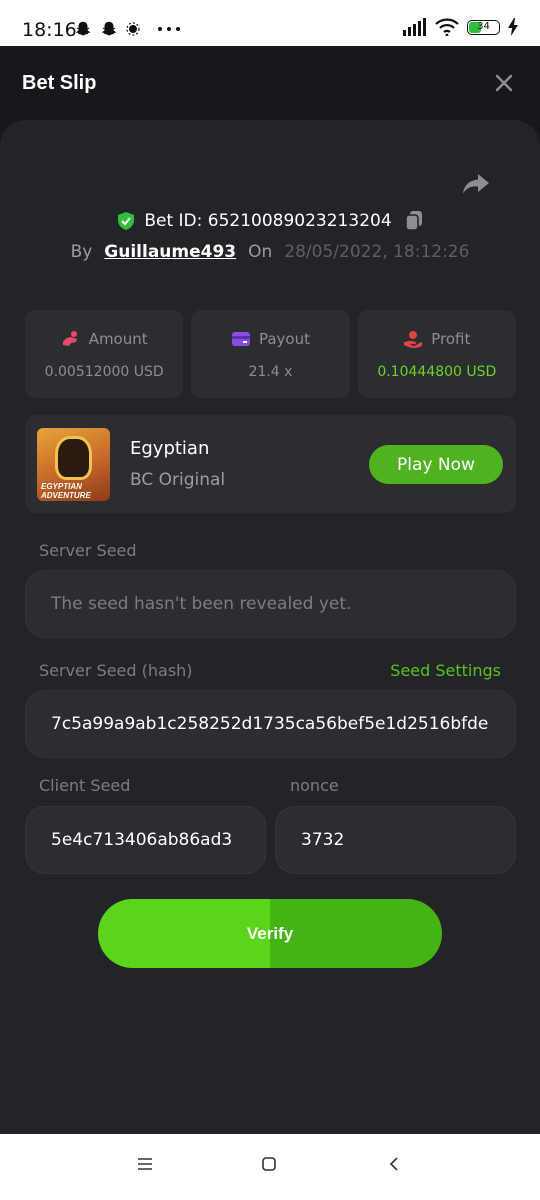  What do you see at coordinates (49, 30) in the screenshot?
I see `status-time: 18:16` at bounding box center [49, 30].